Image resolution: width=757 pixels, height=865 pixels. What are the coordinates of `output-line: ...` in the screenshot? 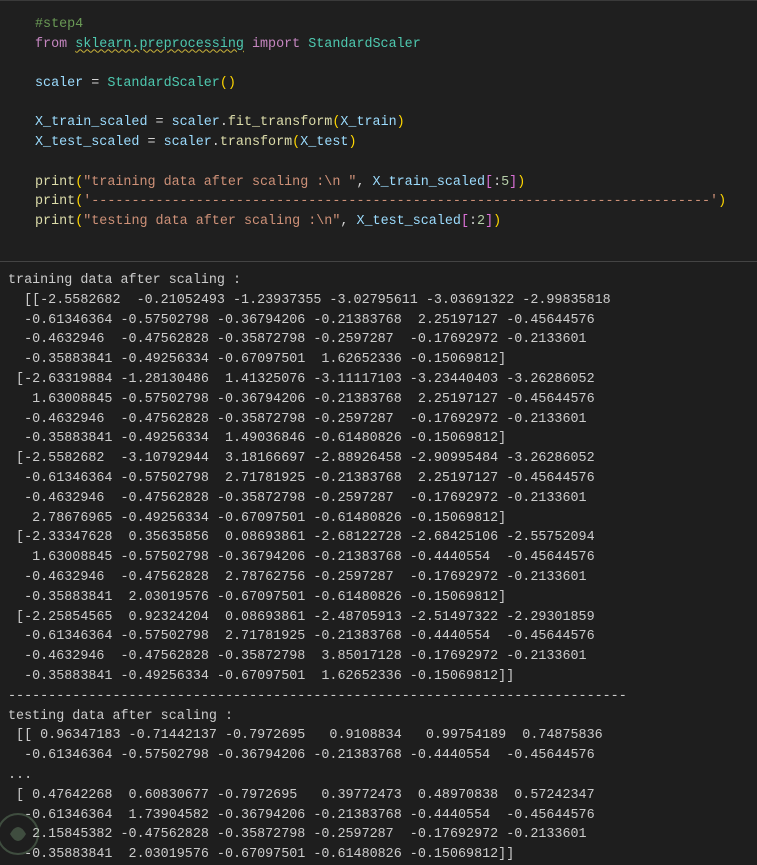 It's located at (20, 775).